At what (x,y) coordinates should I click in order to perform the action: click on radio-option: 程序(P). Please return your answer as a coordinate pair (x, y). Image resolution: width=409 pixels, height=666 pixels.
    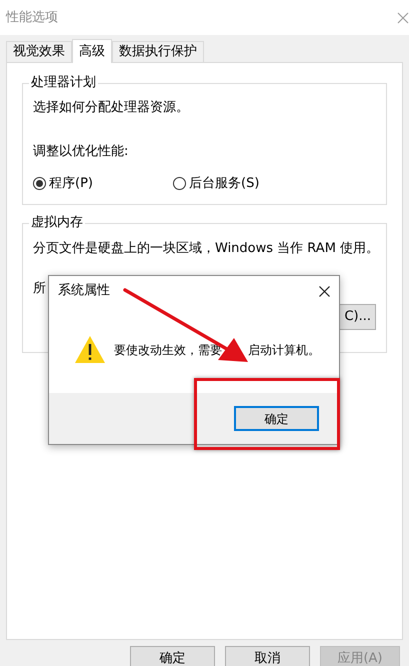
    Looking at the image, I should click on (103, 184).